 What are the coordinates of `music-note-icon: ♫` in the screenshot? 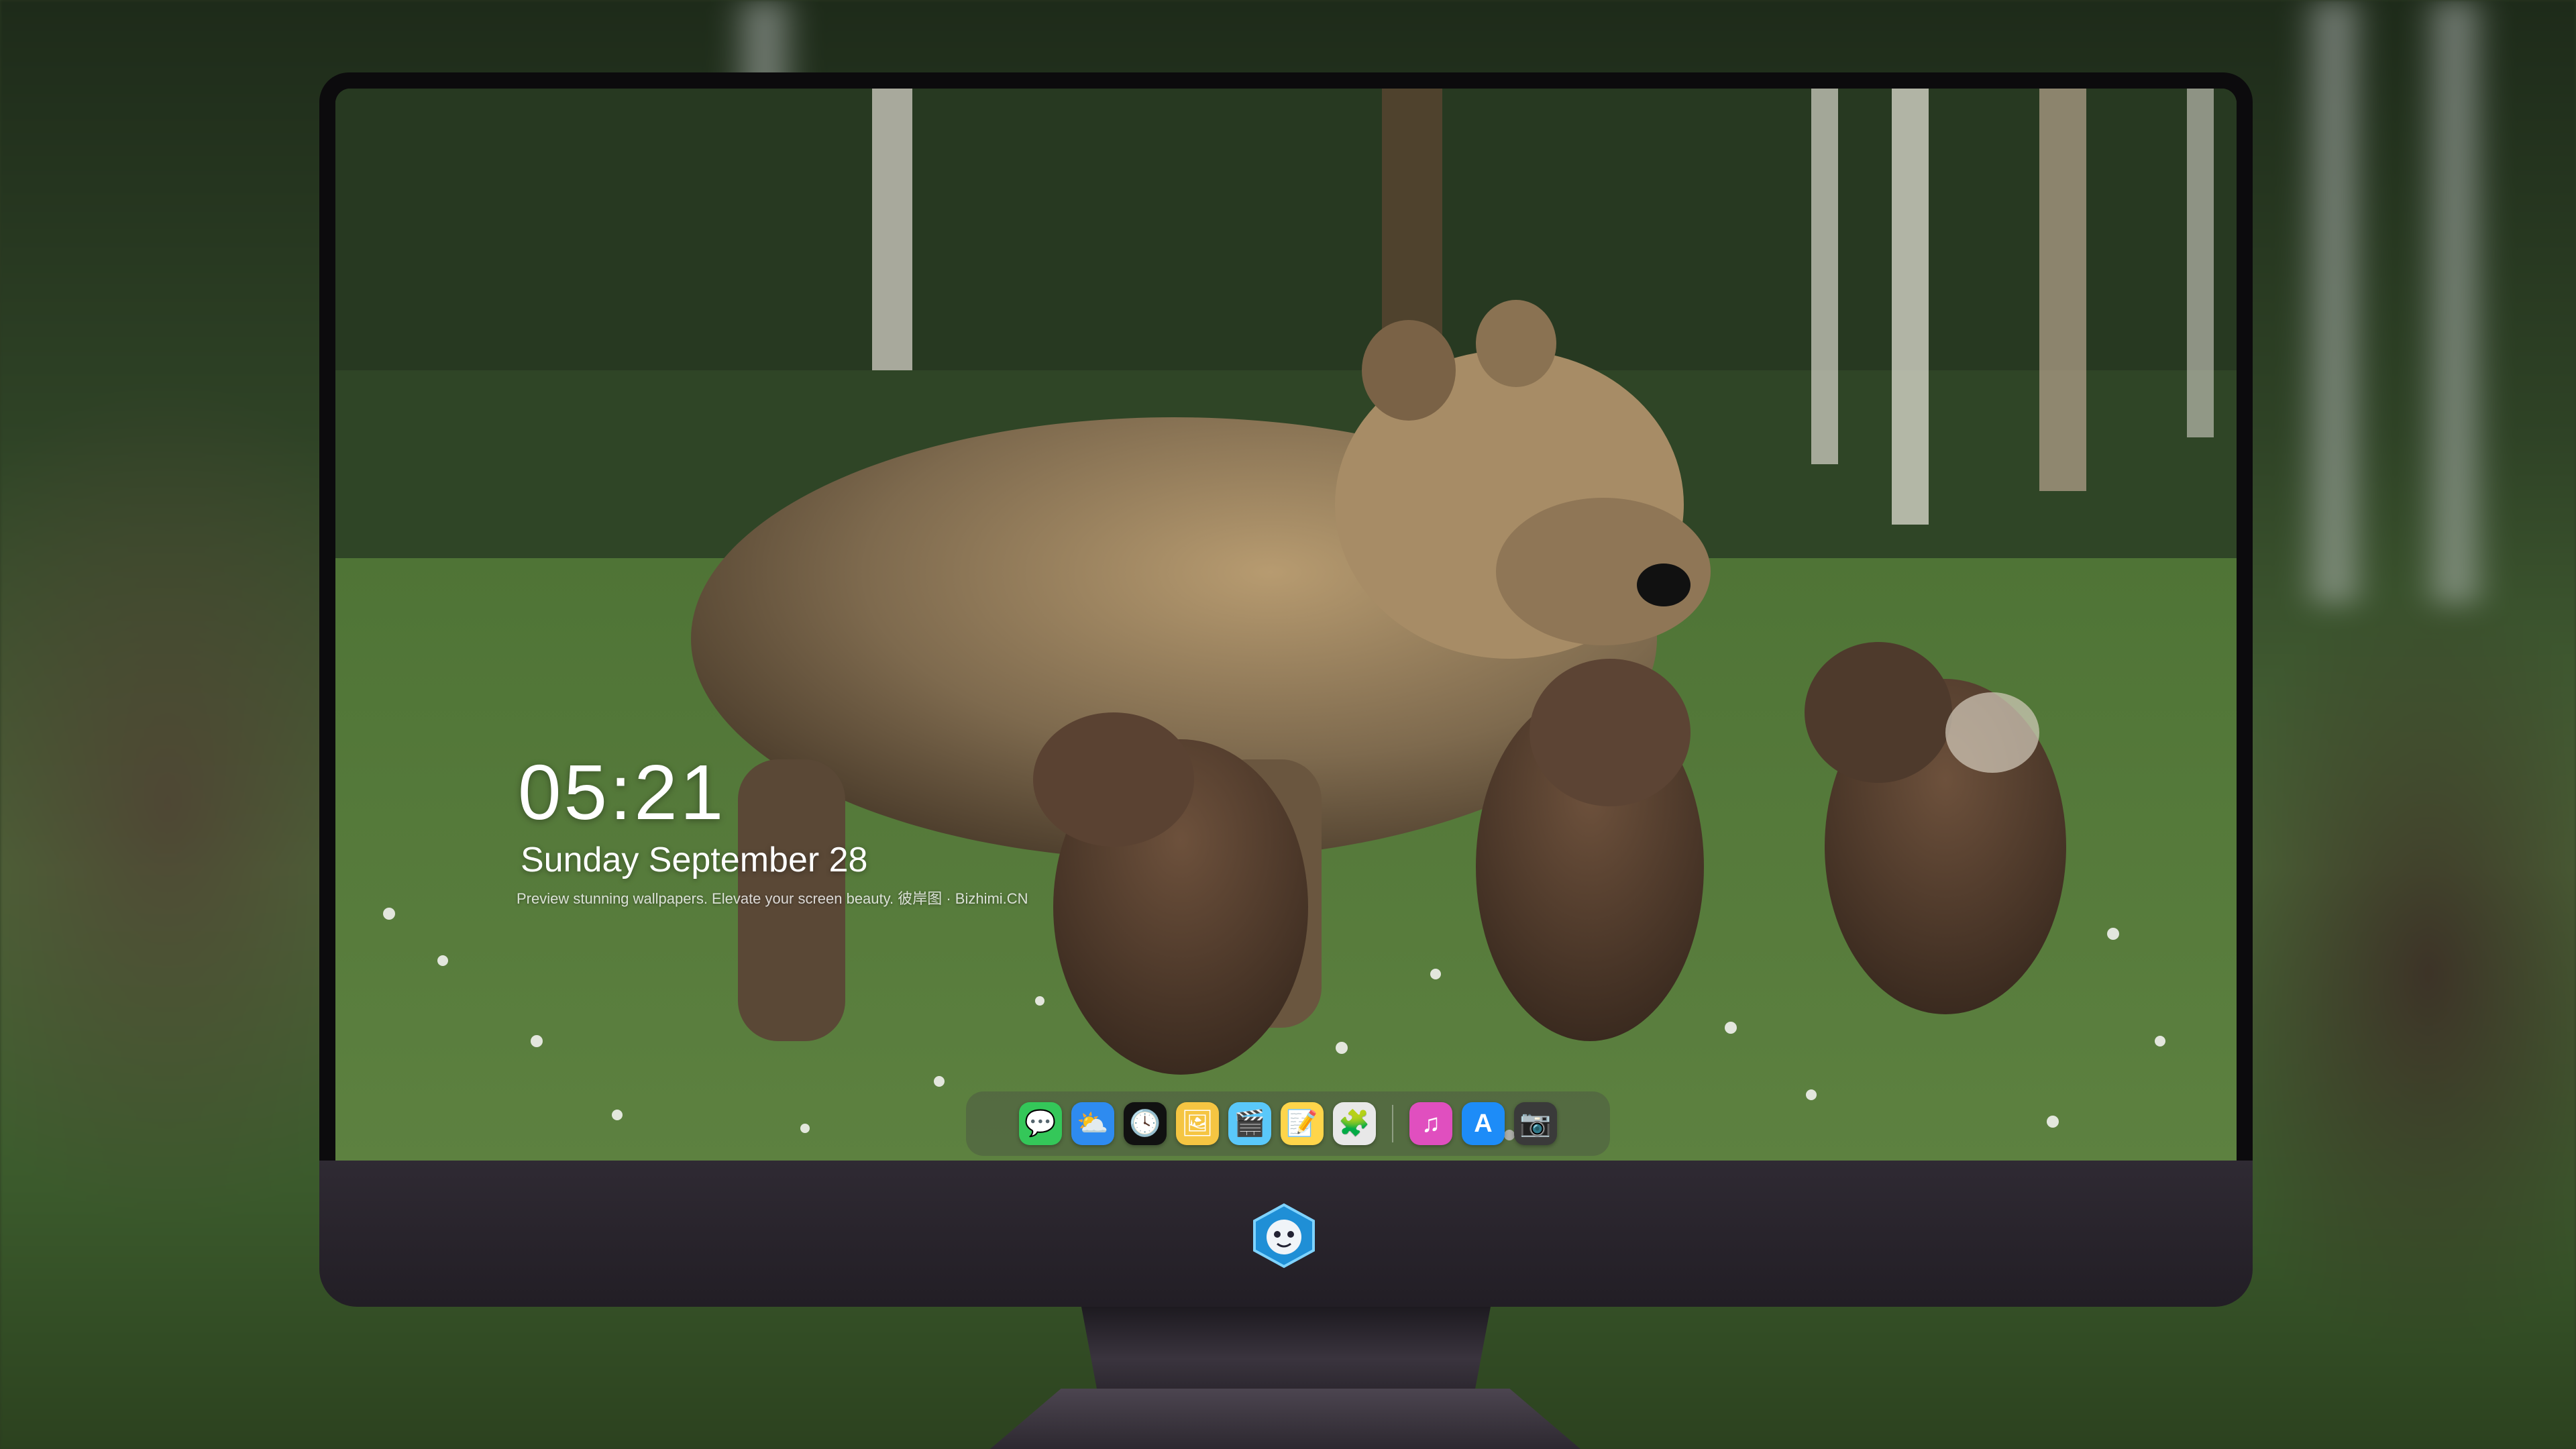 It's located at (1431, 1123).